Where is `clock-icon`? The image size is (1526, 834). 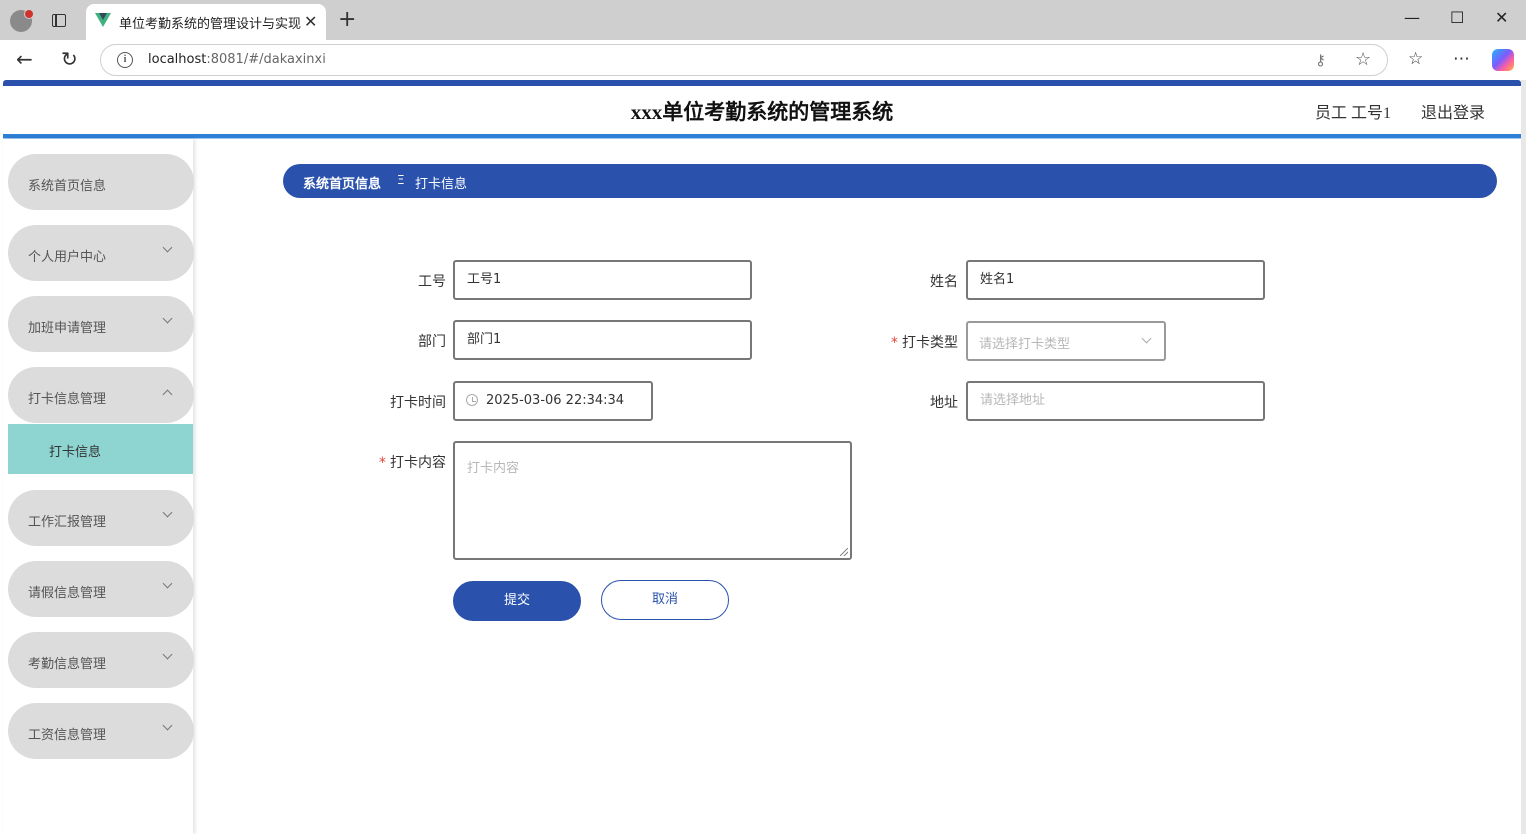
clock-icon is located at coordinates (472, 400).